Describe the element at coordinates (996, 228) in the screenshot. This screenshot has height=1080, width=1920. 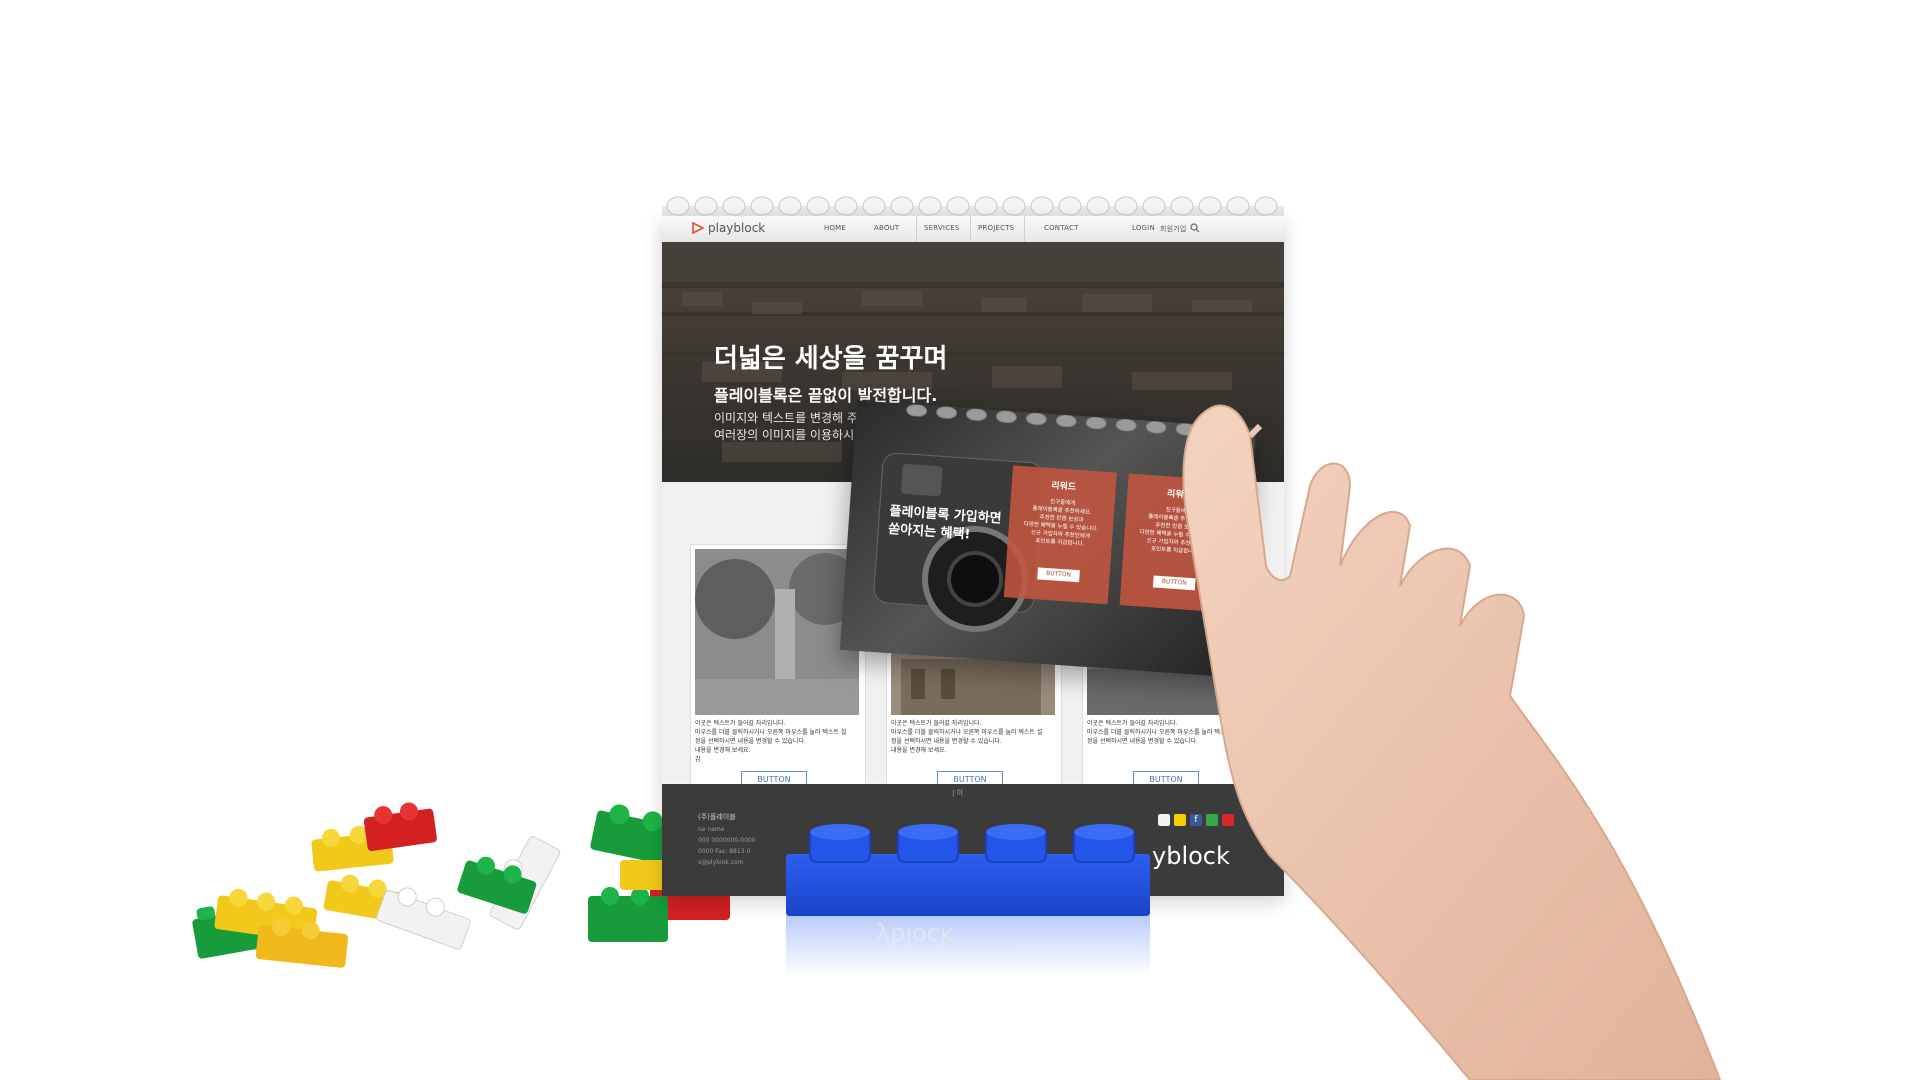
I see `nav-projects: PROJECTS` at that location.